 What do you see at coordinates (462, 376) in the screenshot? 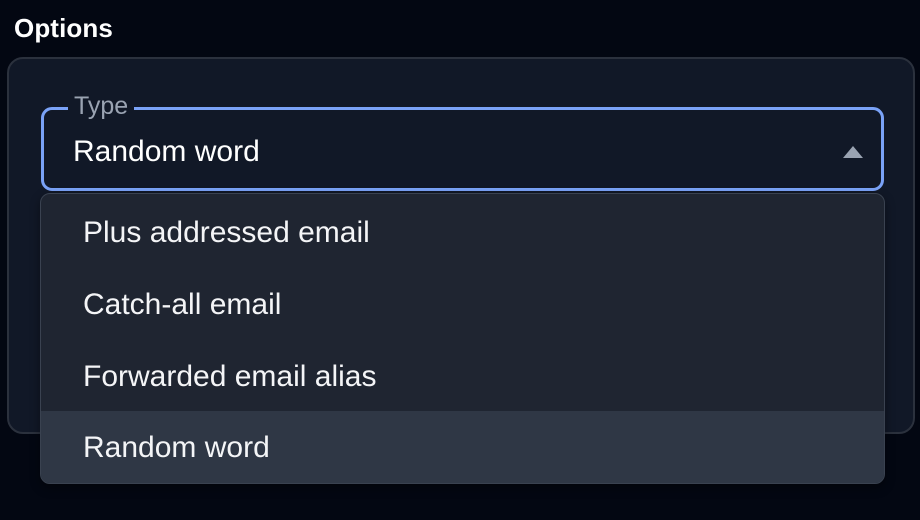
I see `option-forwarded-email-alias: Forwarded email alias` at bounding box center [462, 376].